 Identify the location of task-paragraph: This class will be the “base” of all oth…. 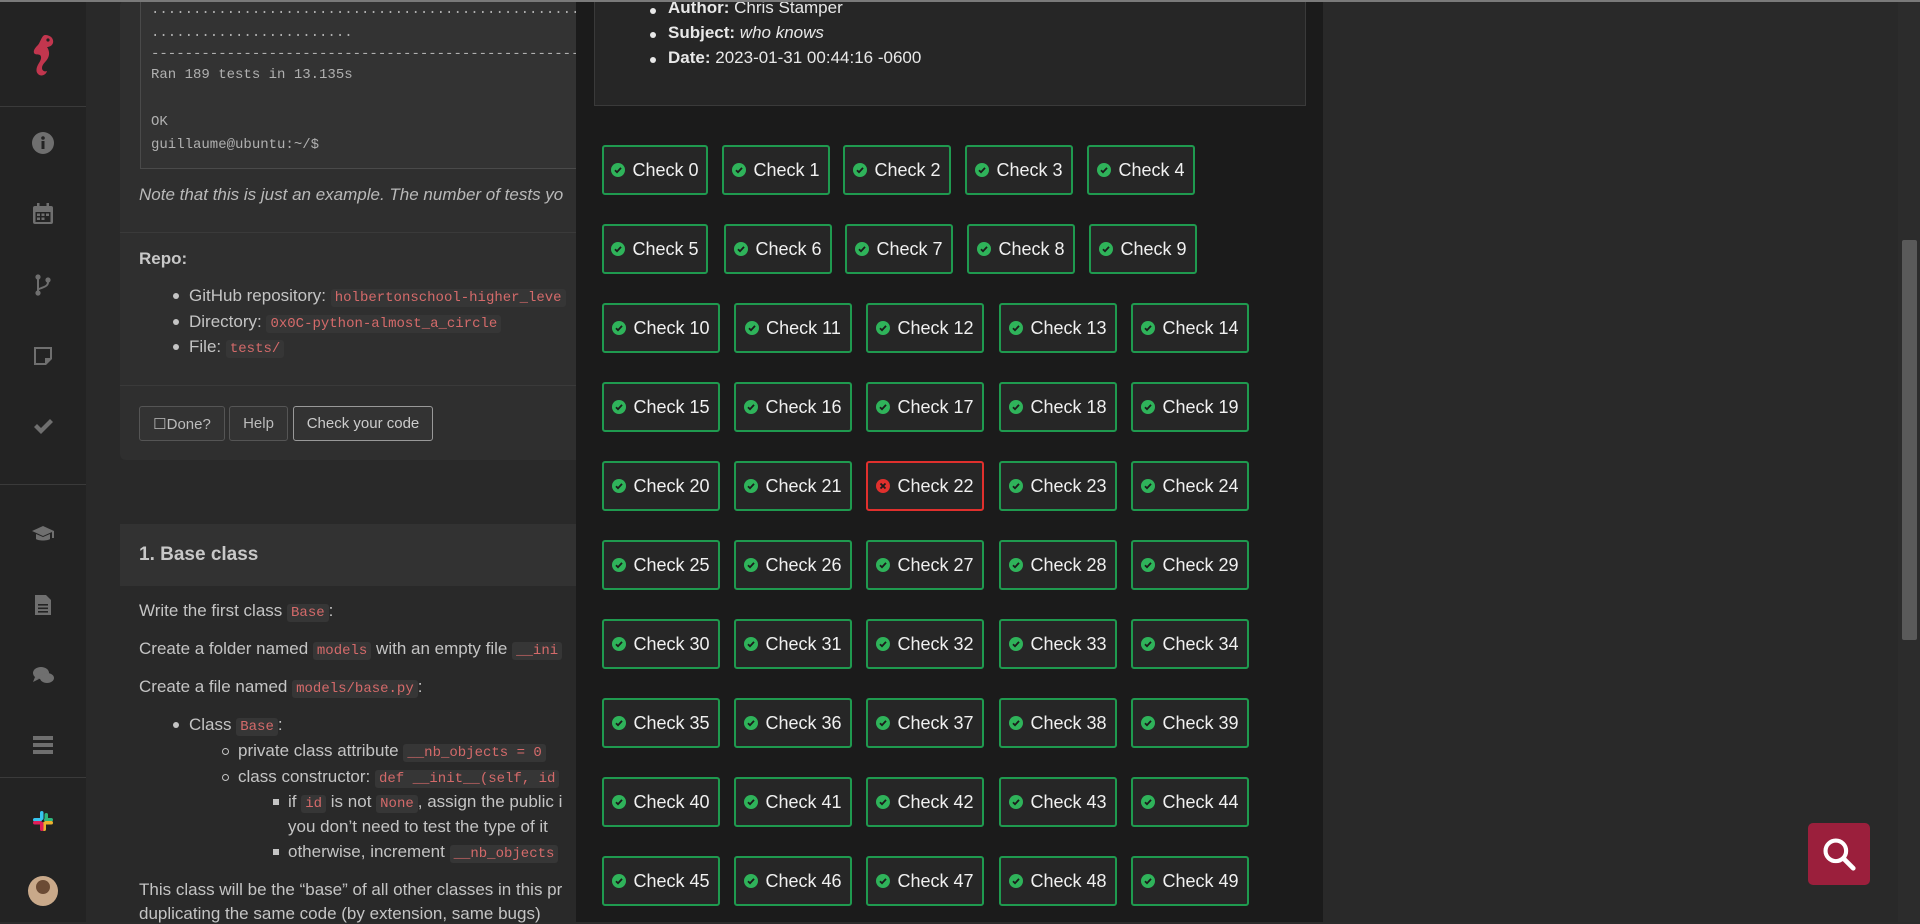
(351, 889).